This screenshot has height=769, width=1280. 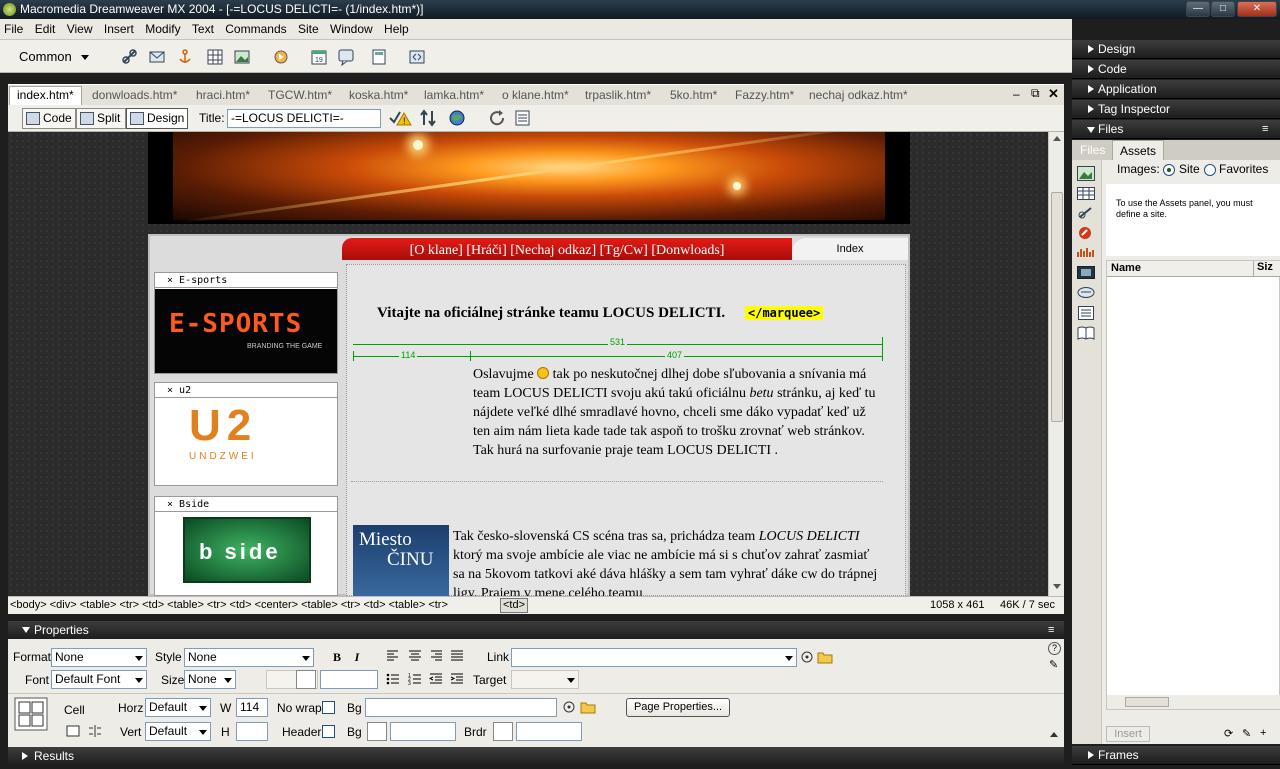 I want to click on scroll-down-icon, so click(x=1057, y=586).